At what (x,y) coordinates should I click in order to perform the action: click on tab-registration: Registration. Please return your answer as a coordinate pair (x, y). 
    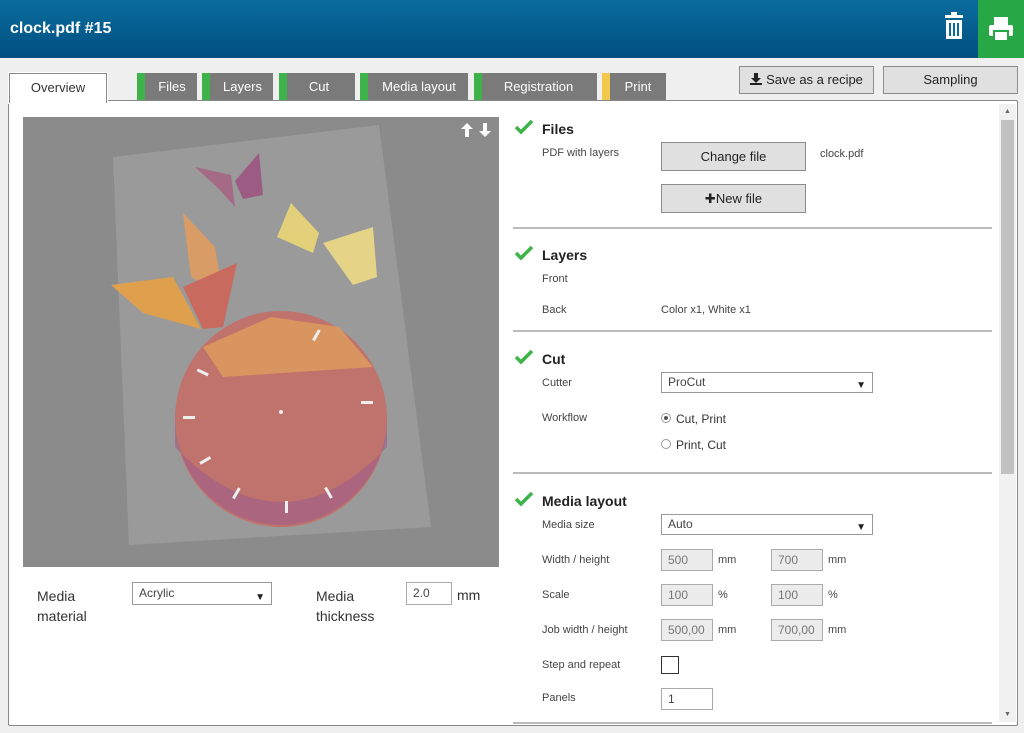
    Looking at the image, I should click on (535, 87).